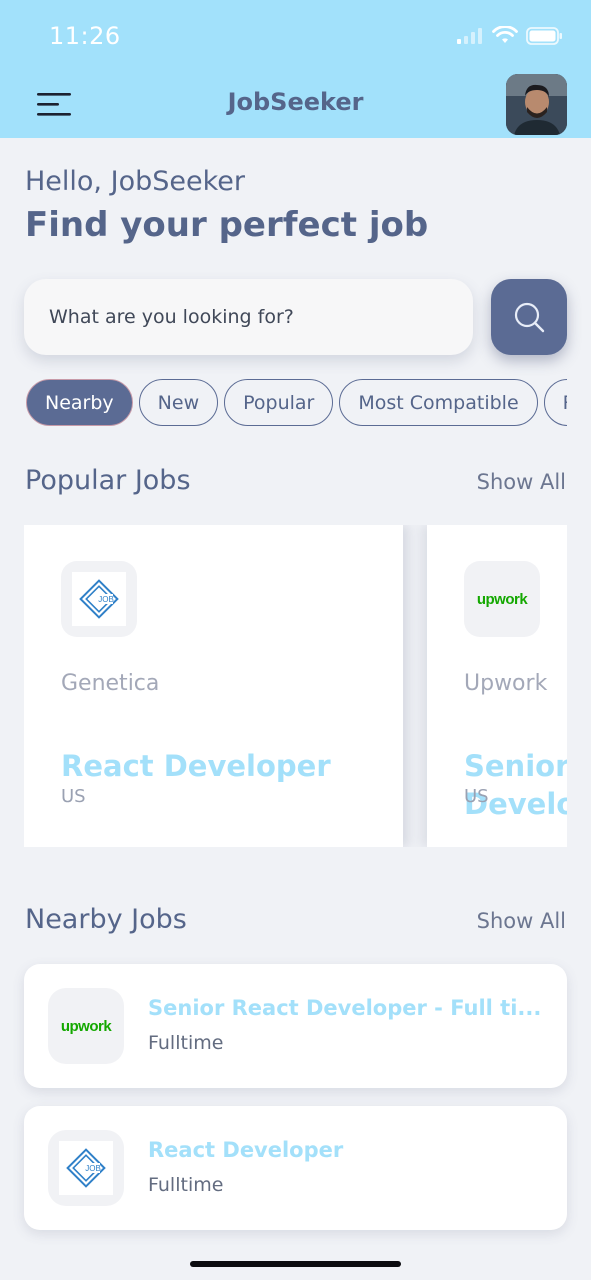 The width and height of the screenshot is (591, 1280). I want to click on filter-chip-r: R, so click(555, 402).